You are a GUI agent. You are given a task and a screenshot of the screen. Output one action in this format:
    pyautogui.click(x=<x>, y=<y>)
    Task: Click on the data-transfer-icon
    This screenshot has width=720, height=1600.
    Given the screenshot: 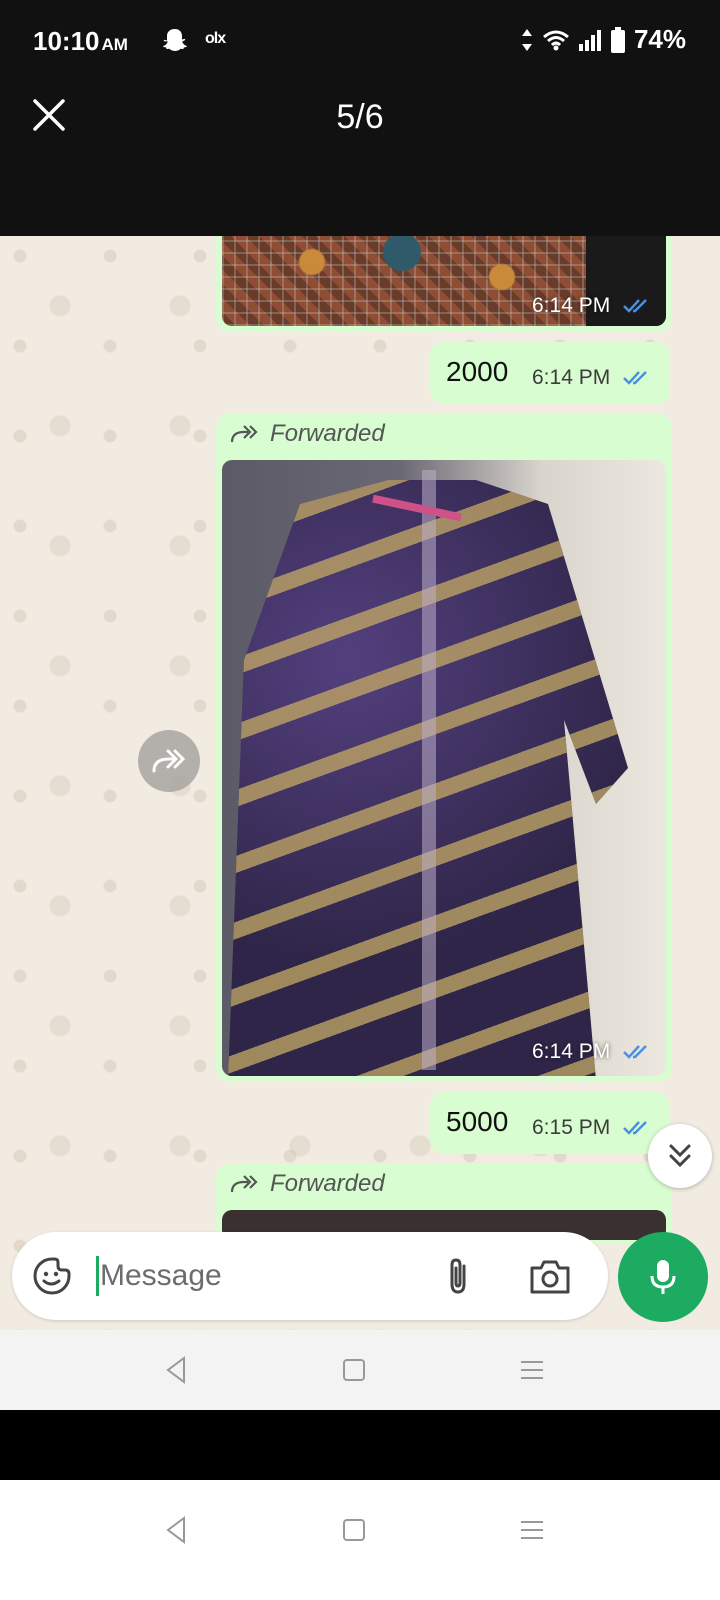 What is the action you would take?
    pyautogui.click(x=526, y=39)
    